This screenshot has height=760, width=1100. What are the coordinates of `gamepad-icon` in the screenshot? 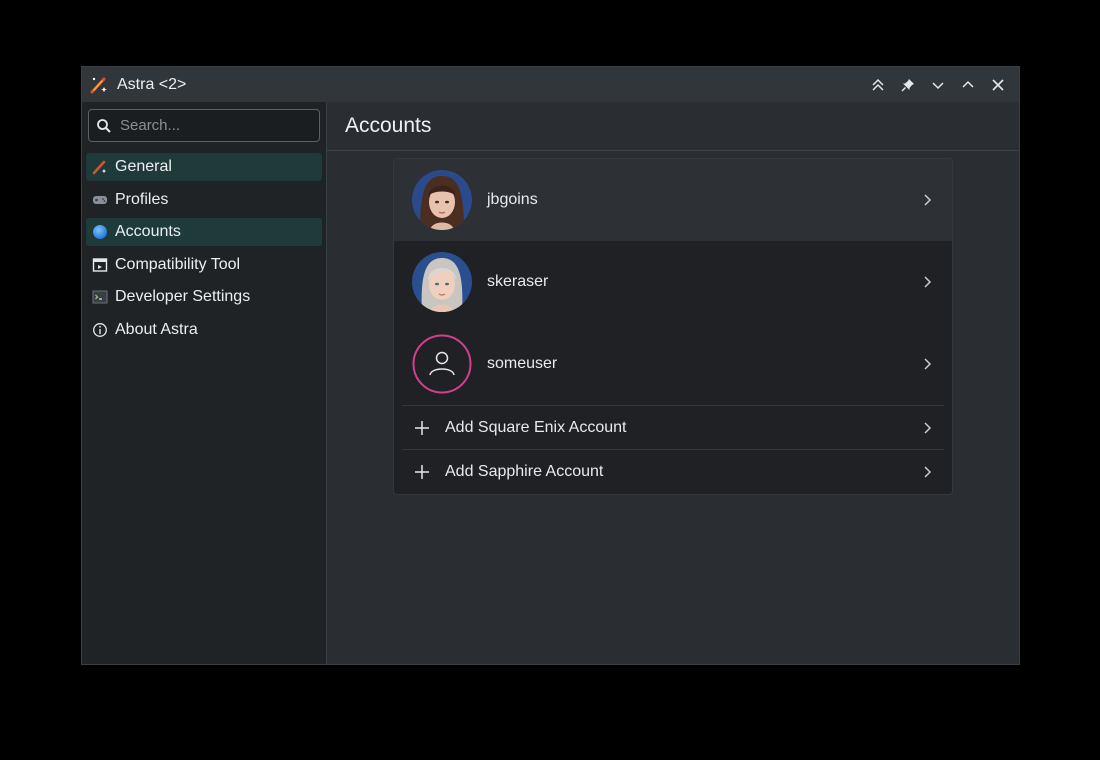 It's located at (100, 200).